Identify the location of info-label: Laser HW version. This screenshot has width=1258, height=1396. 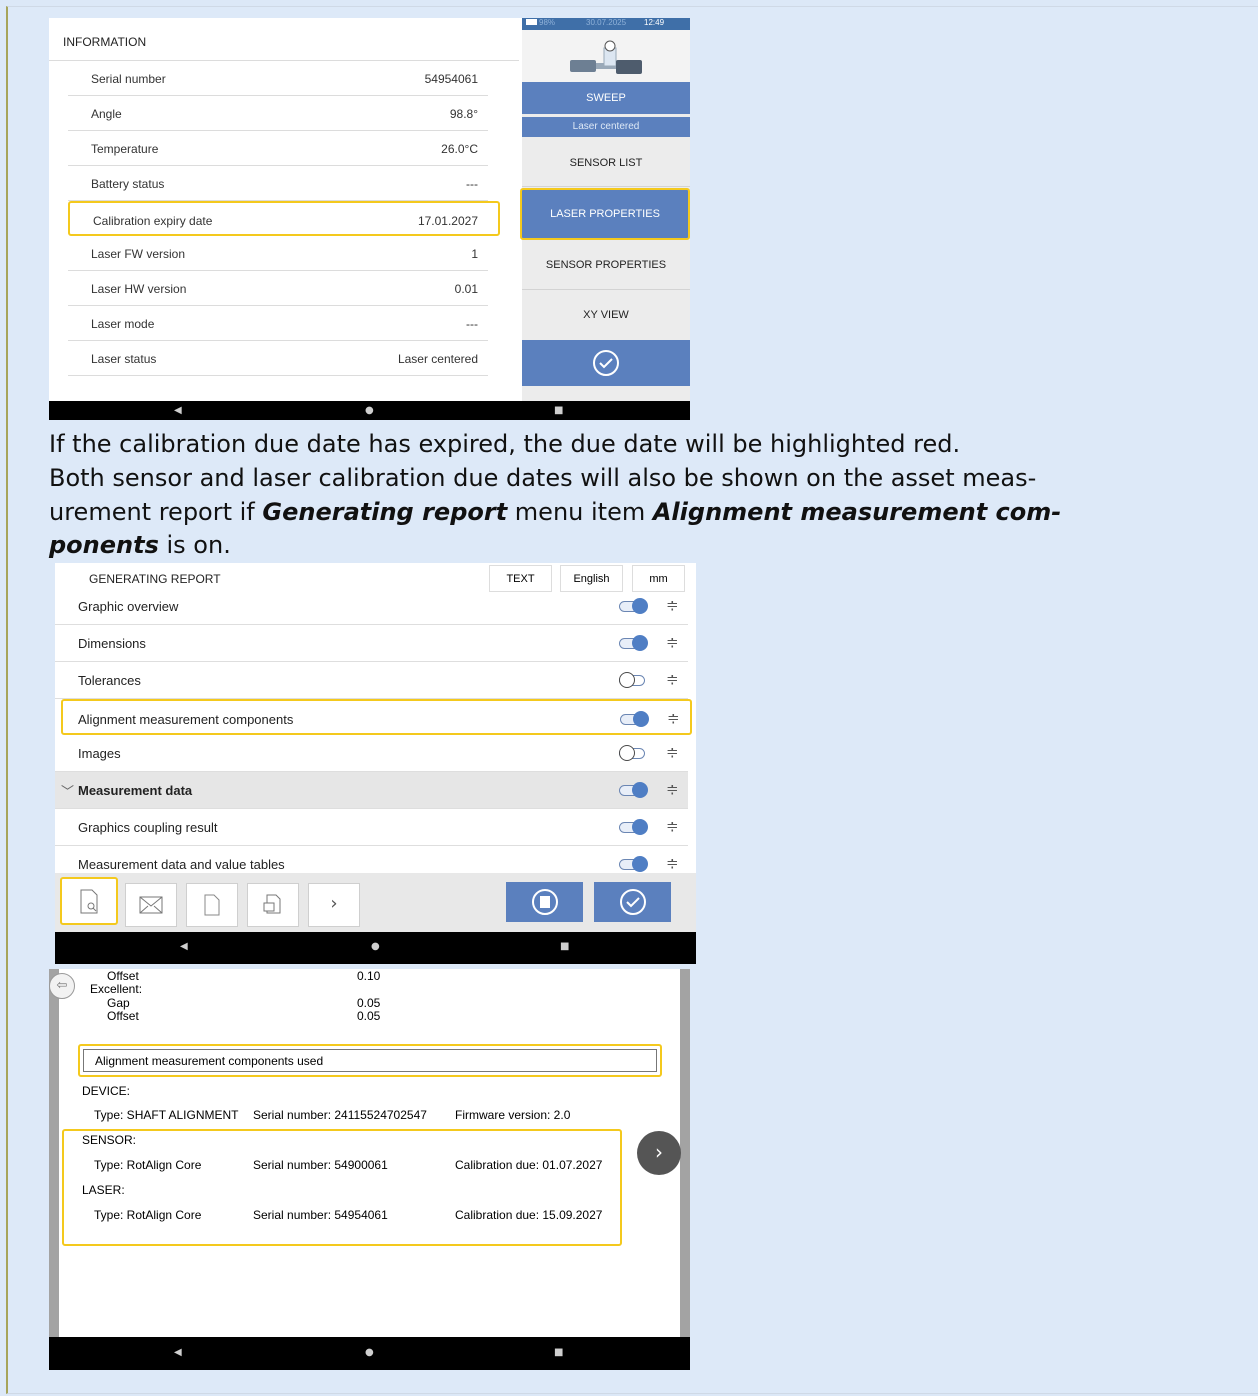
(139, 289).